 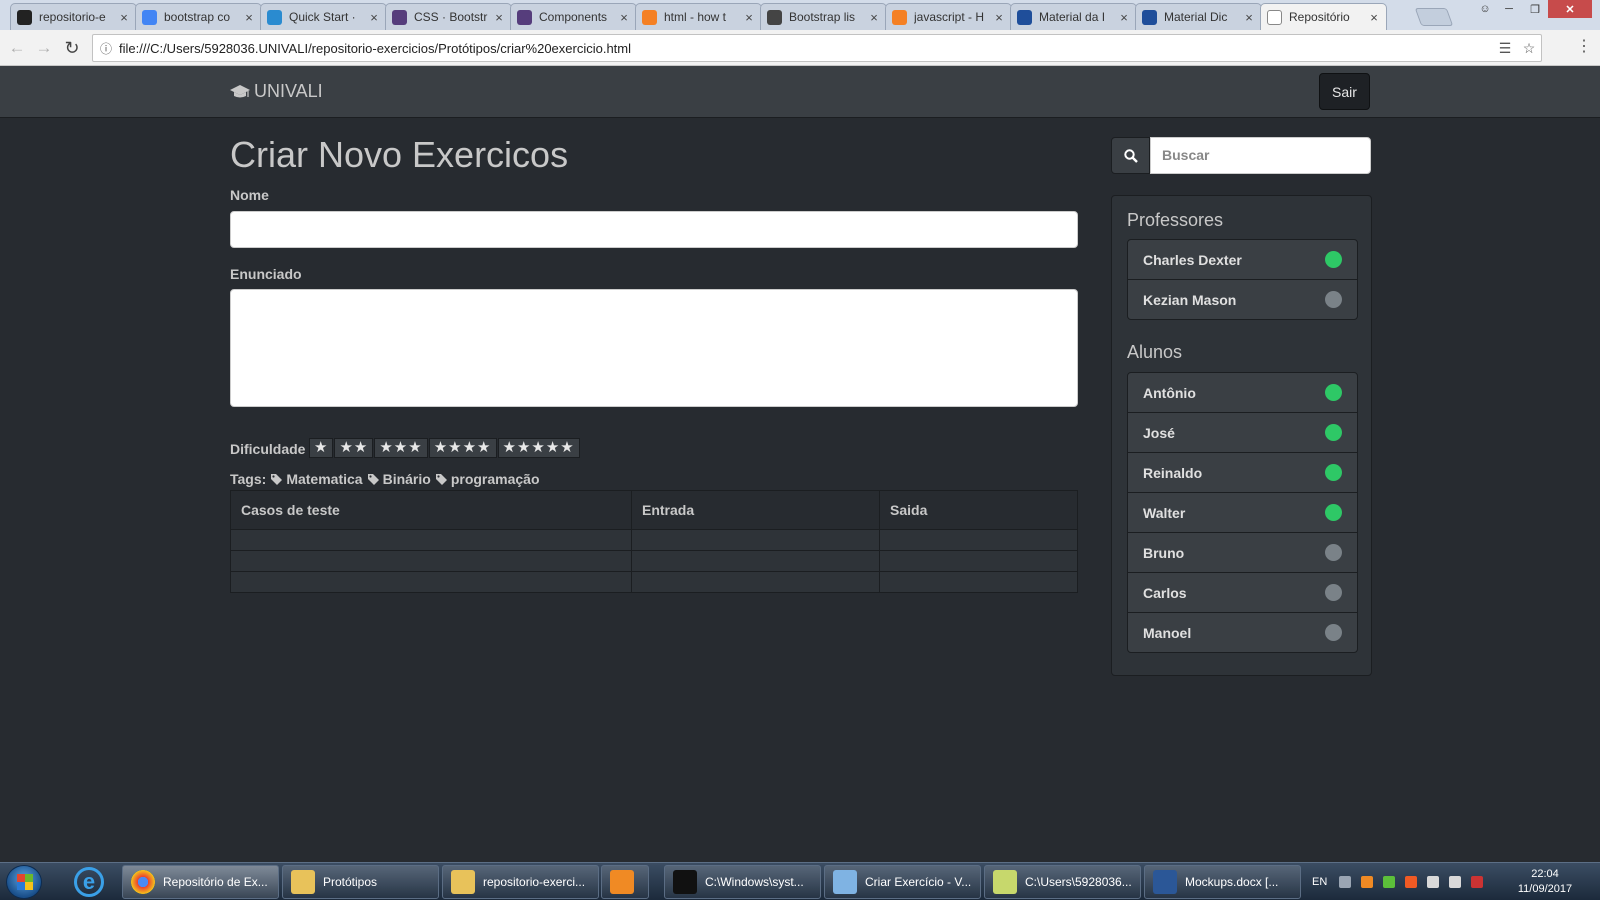 I want to click on browser-tab: CSS · Bootstr ×, so click(x=448, y=16).